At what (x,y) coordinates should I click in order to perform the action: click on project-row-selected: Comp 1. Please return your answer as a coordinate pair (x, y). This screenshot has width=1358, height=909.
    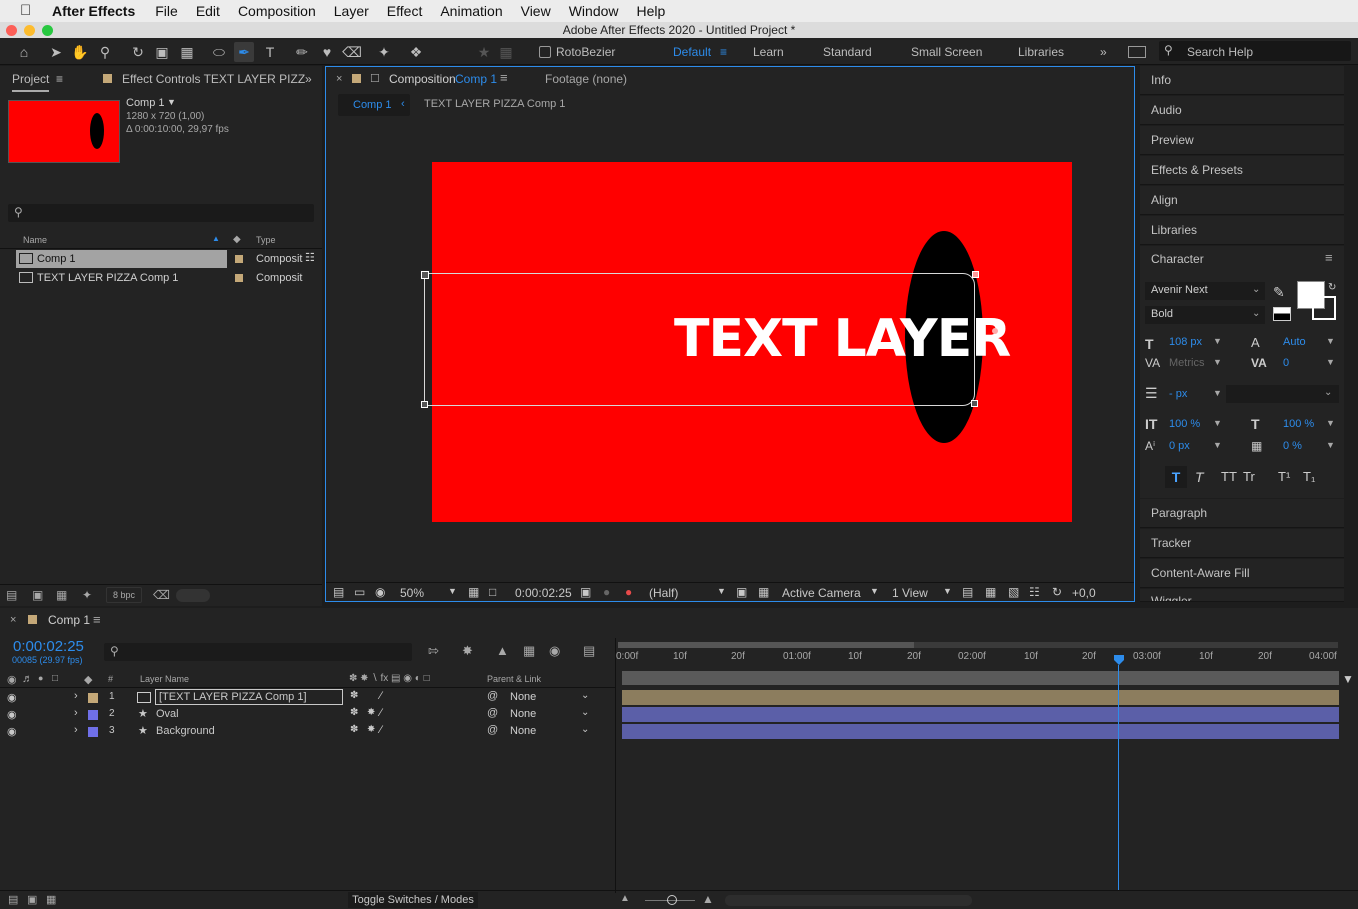
    Looking at the image, I should click on (121, 259).